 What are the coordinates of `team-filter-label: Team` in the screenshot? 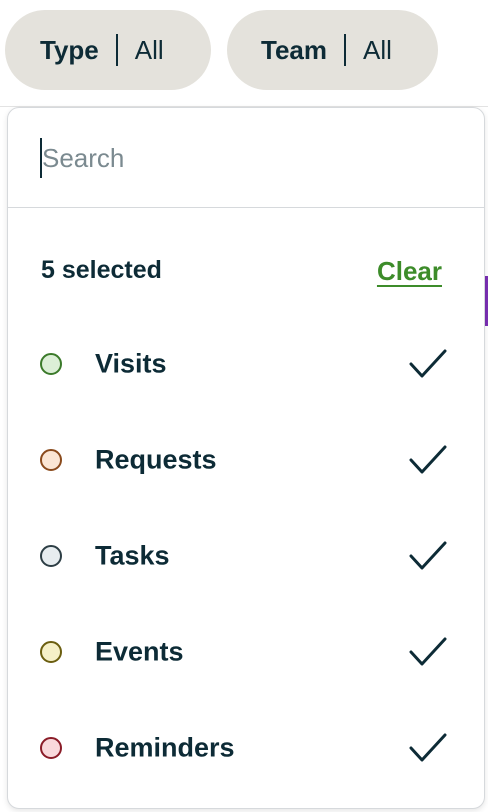 It's located at (294, 49).